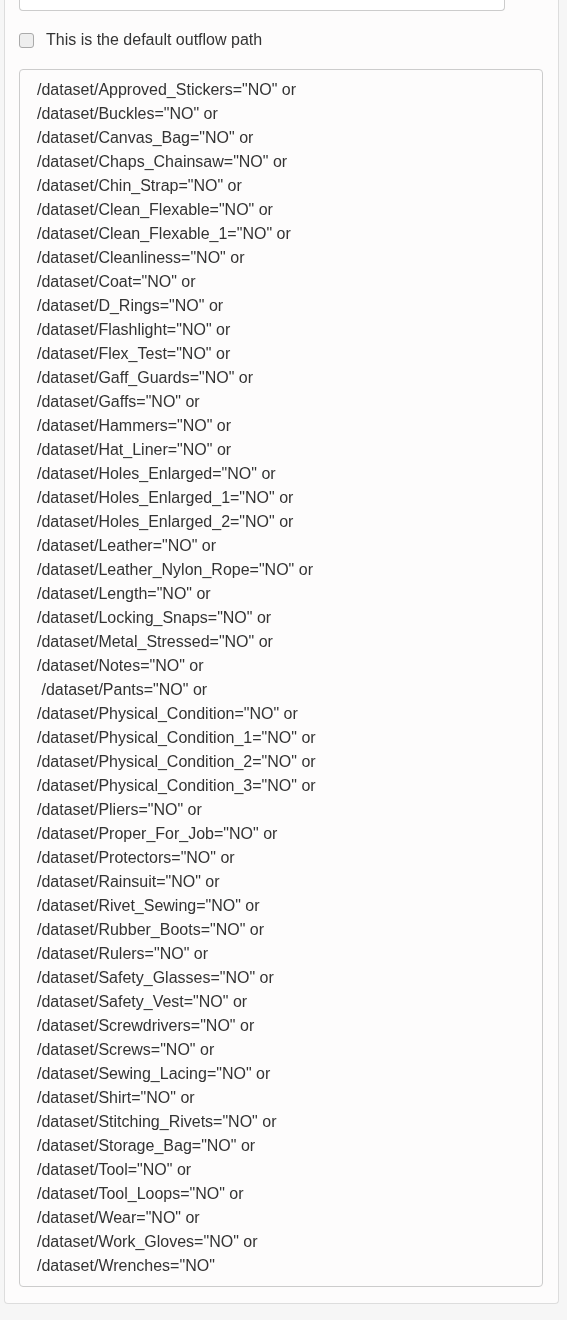  Describe the element at coordinates (26, 40) in the screenshot. I see `checkbox` at that location.